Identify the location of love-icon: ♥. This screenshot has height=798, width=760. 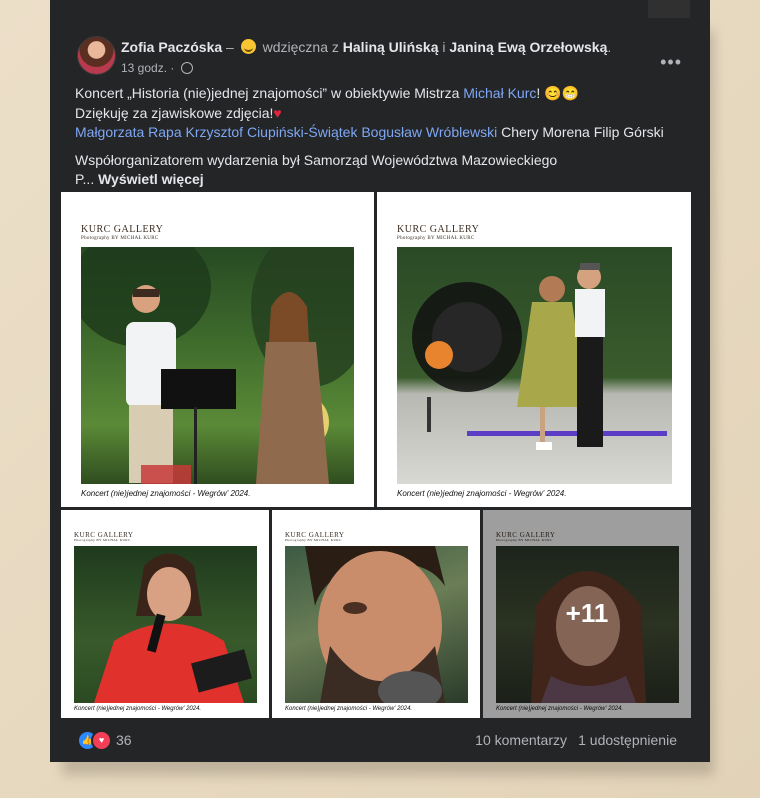
(101, 740).